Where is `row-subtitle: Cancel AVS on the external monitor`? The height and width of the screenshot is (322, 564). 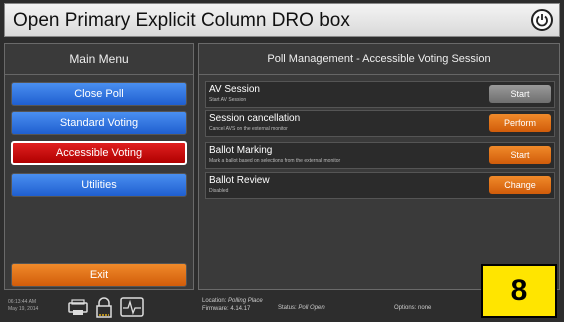
row-subtitle: Cancel AVS on the external monitor is located at coordinates (248, 129).